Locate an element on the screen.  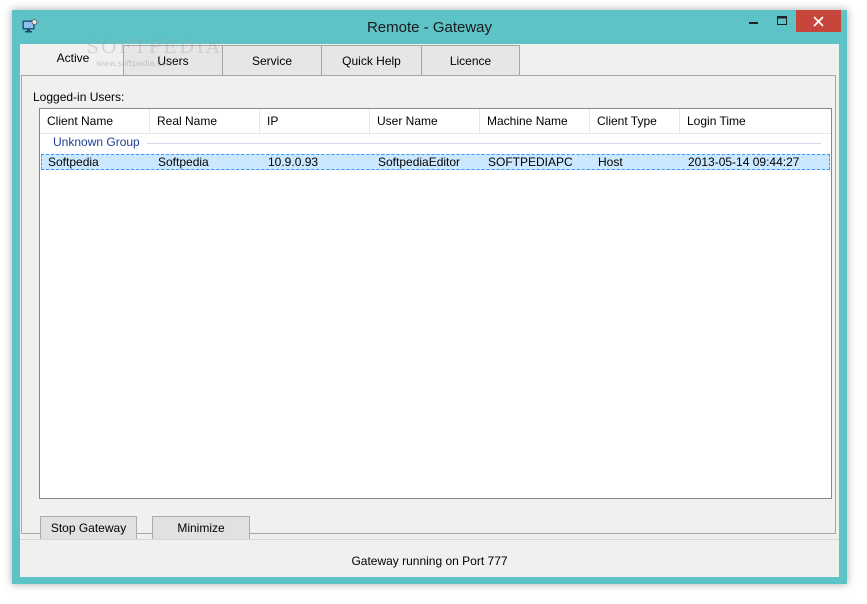
column-header-client-name: Client Name is located at coordinates (95, 121).